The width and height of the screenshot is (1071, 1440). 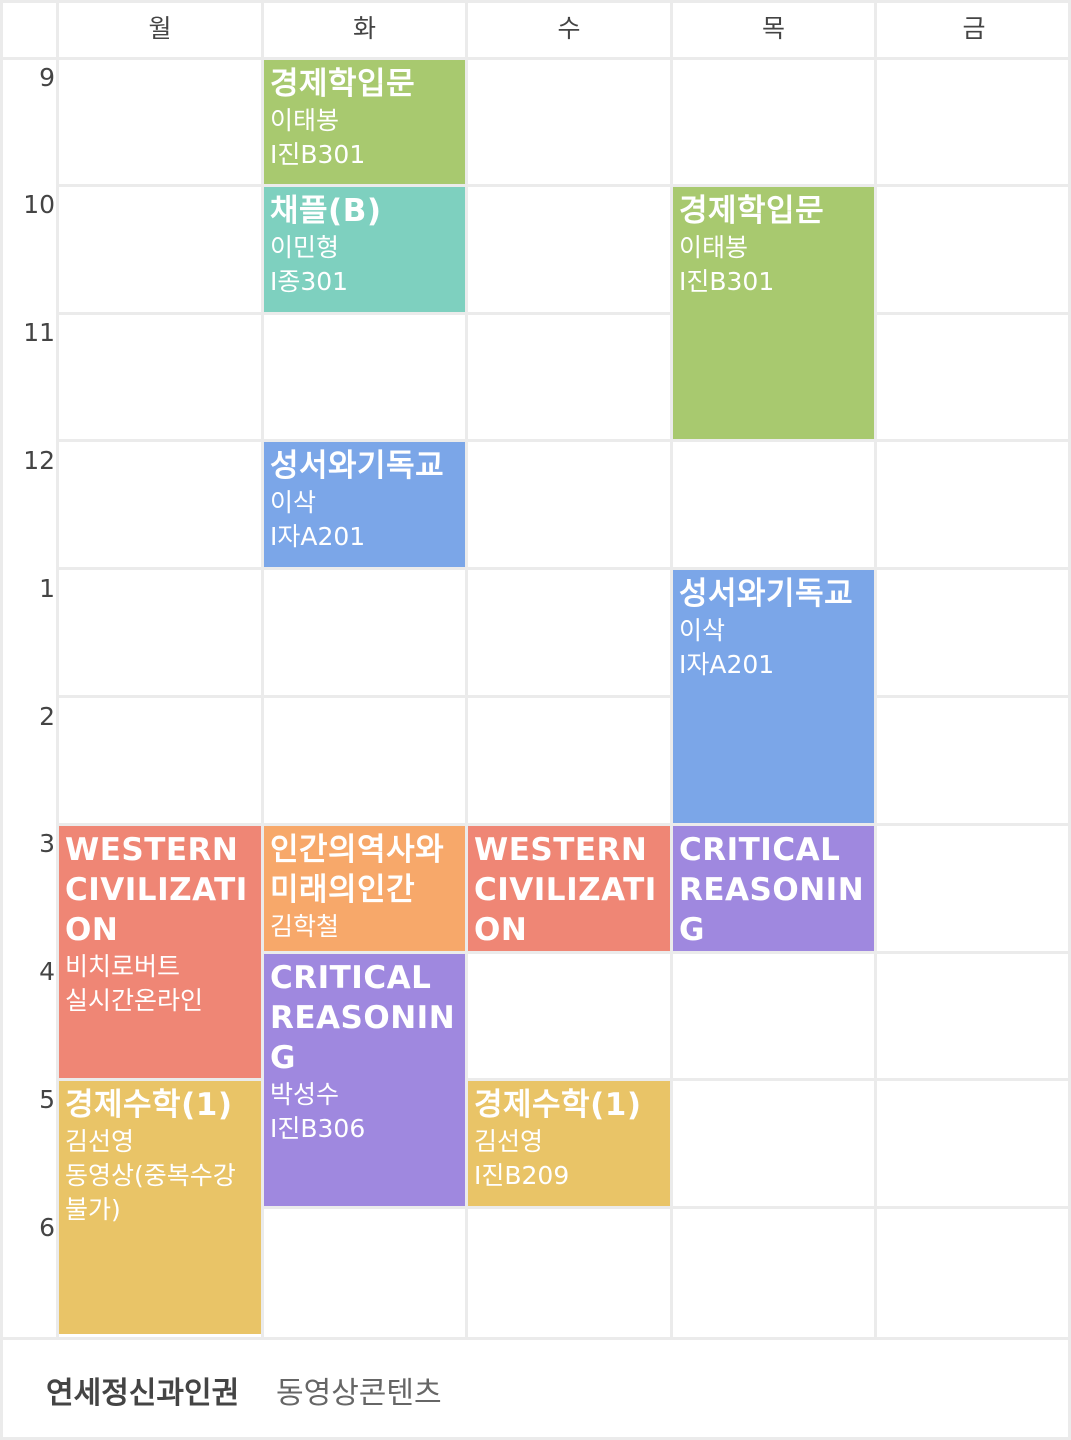 I want to click on course-room: I진B306, so click(x=318, y=1128).